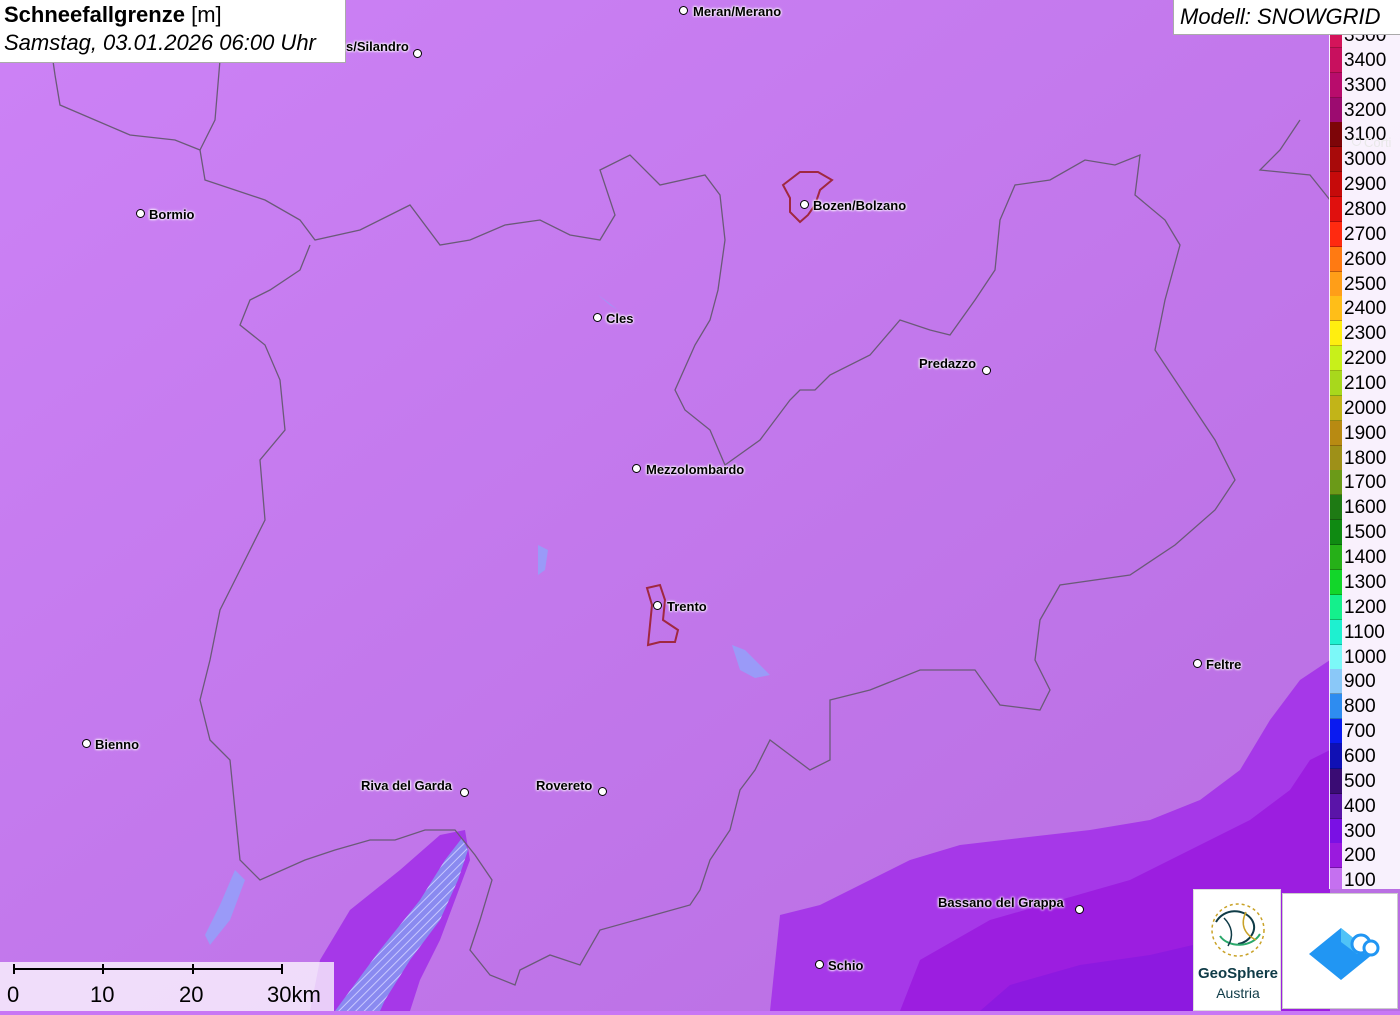 Image resolution: width=1400 pixels, height=1015 pixels. Describe the element at coordinates (406, 785) in the screenshot. I see `city-label: Riva del Garda` at that location.